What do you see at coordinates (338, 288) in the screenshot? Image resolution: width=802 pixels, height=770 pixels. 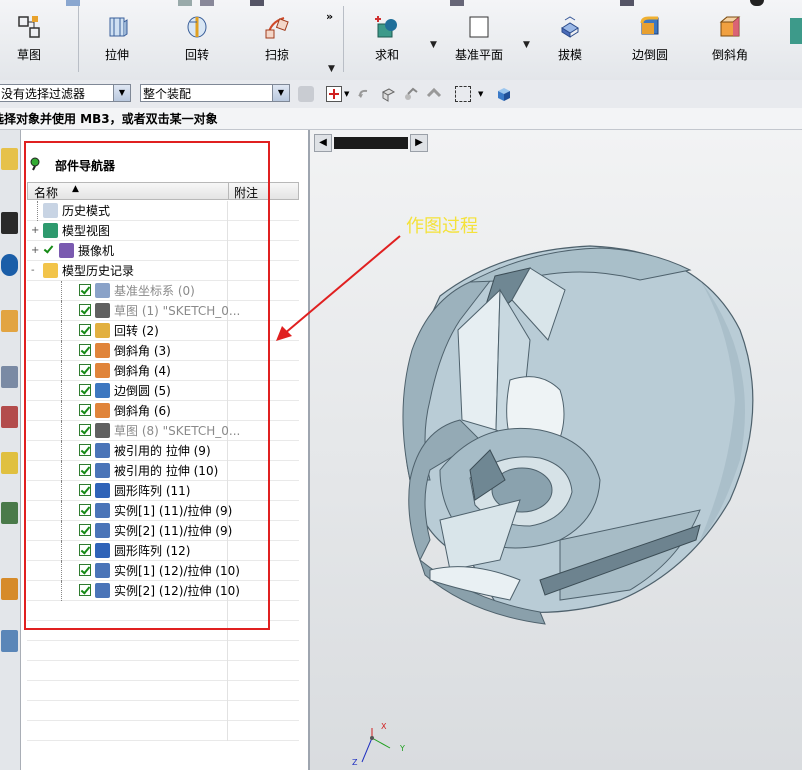 I see `annotation-arrow` at bounding box center [338, 288].